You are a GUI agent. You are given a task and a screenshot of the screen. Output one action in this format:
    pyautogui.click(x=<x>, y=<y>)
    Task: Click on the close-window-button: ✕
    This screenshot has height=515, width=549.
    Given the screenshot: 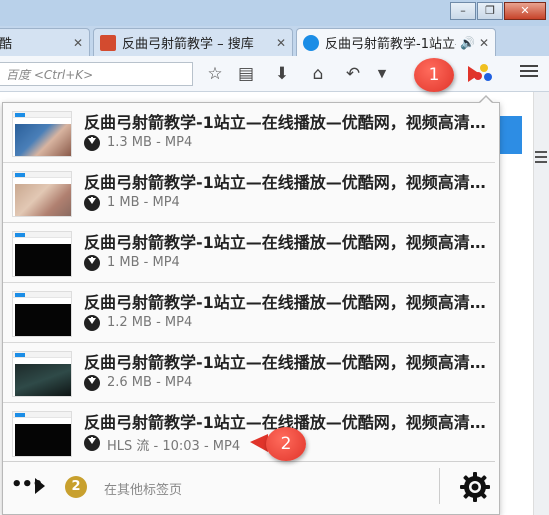 What is the action you would take?
    pyautogui.click(x=525, y=11)
    